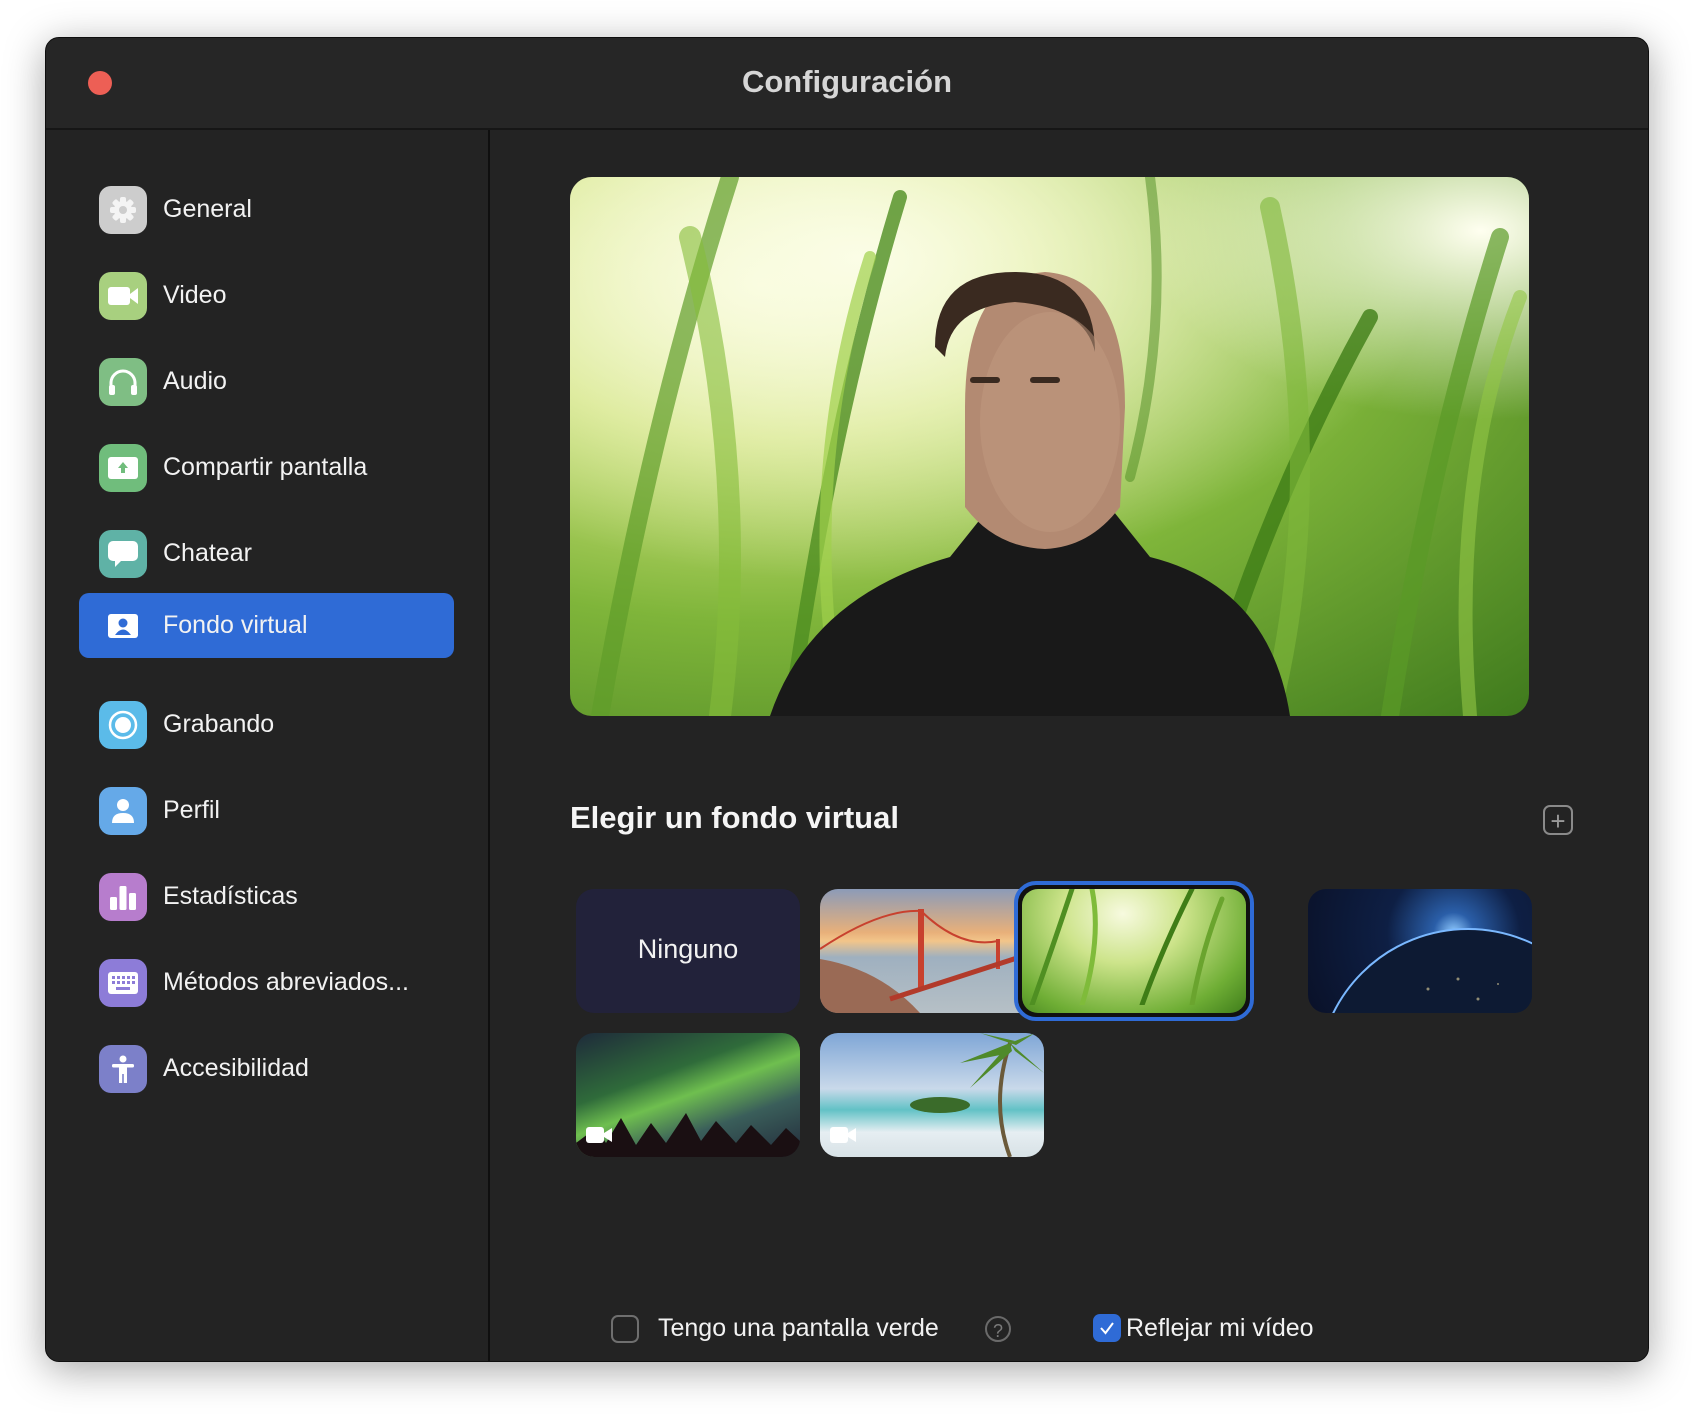  I want to click on profile-icon, so click(123, 810).